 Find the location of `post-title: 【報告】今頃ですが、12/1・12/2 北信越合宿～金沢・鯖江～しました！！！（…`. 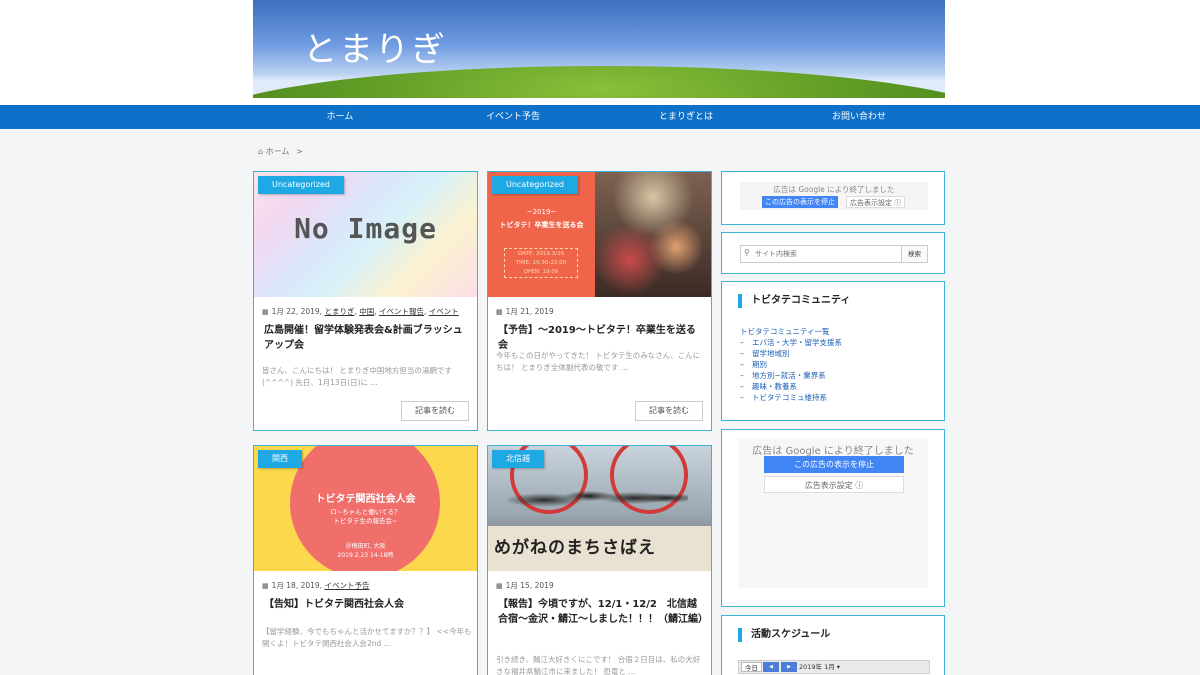

post-title: 【報告】今頃ですが、12/1・12/2 北信越合宿～金沢・鯖江～しました！！！（… is located at coordinates (603, 612).